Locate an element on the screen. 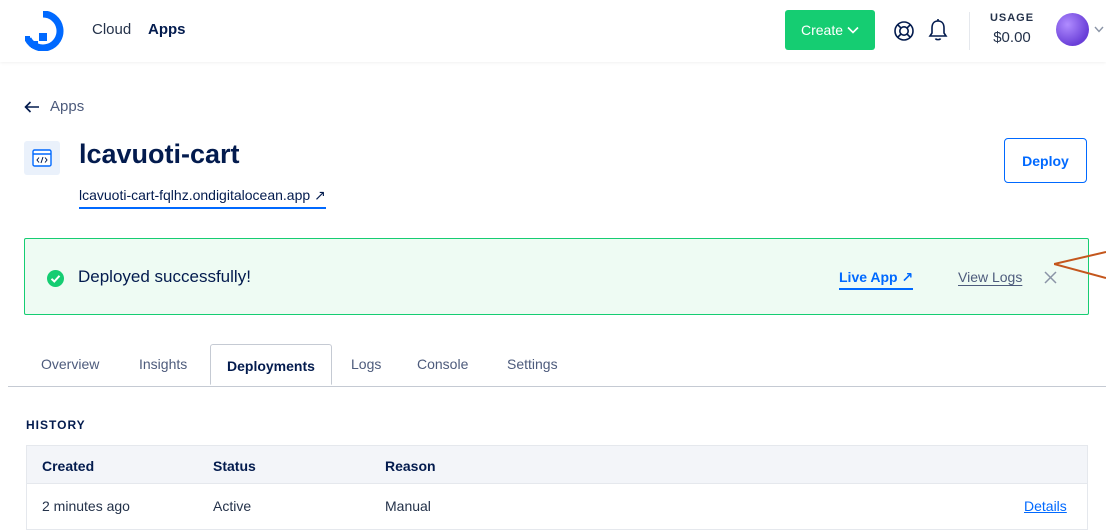 Image resolution: width=1106 pixels, height=530 pixels. tab-settings: Settings is located at coordinates (532, 364).